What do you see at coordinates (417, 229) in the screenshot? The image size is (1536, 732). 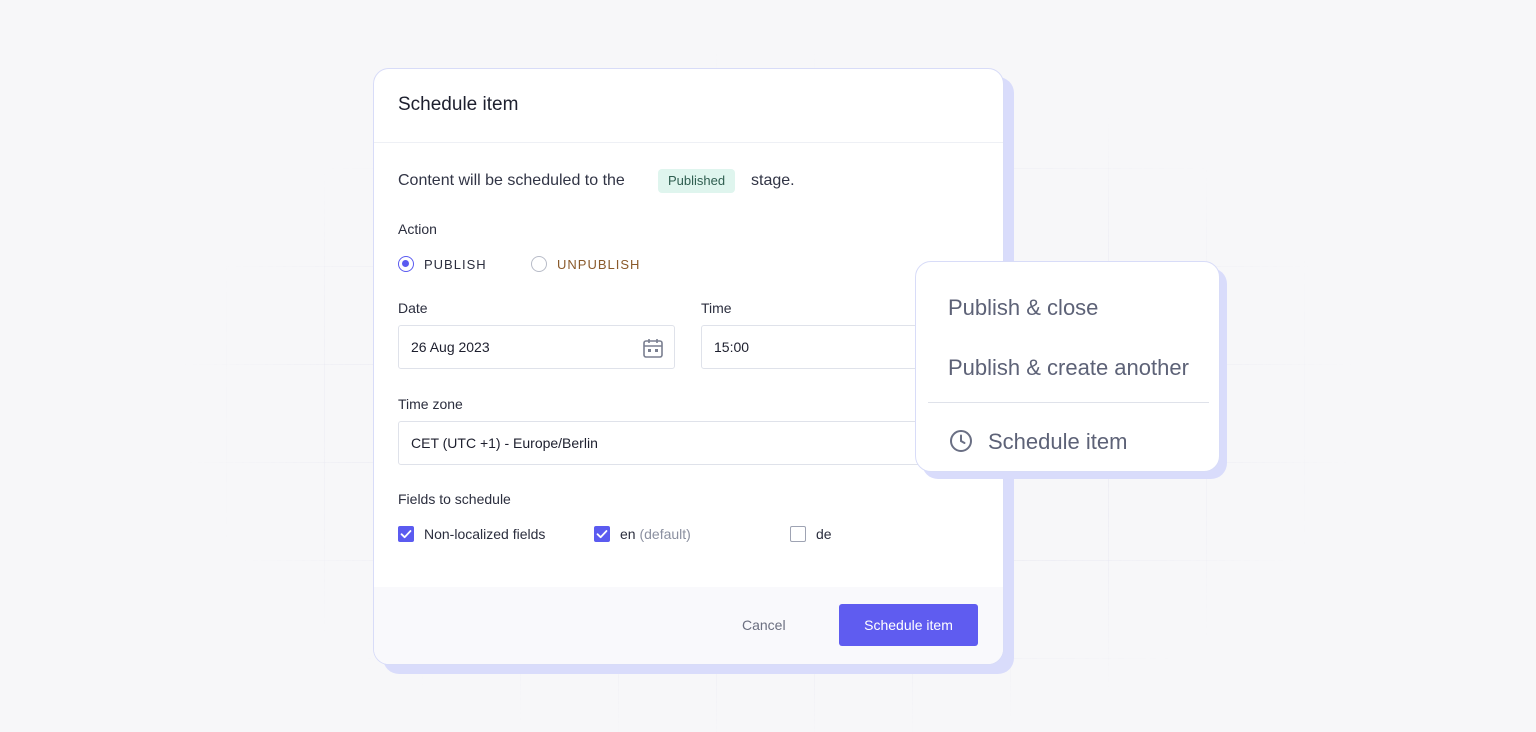 I see `action-label: Action` at bounding box center [417, 229].